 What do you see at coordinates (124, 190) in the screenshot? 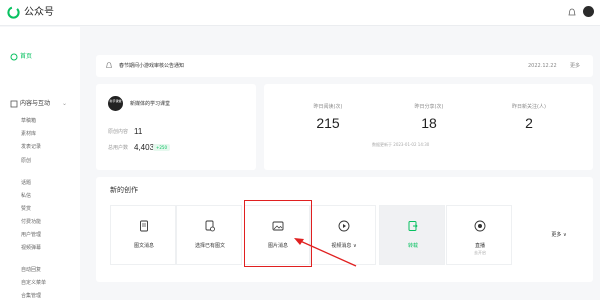
I see `create-section-title: 新的创作` at bounding box center [124, 190].